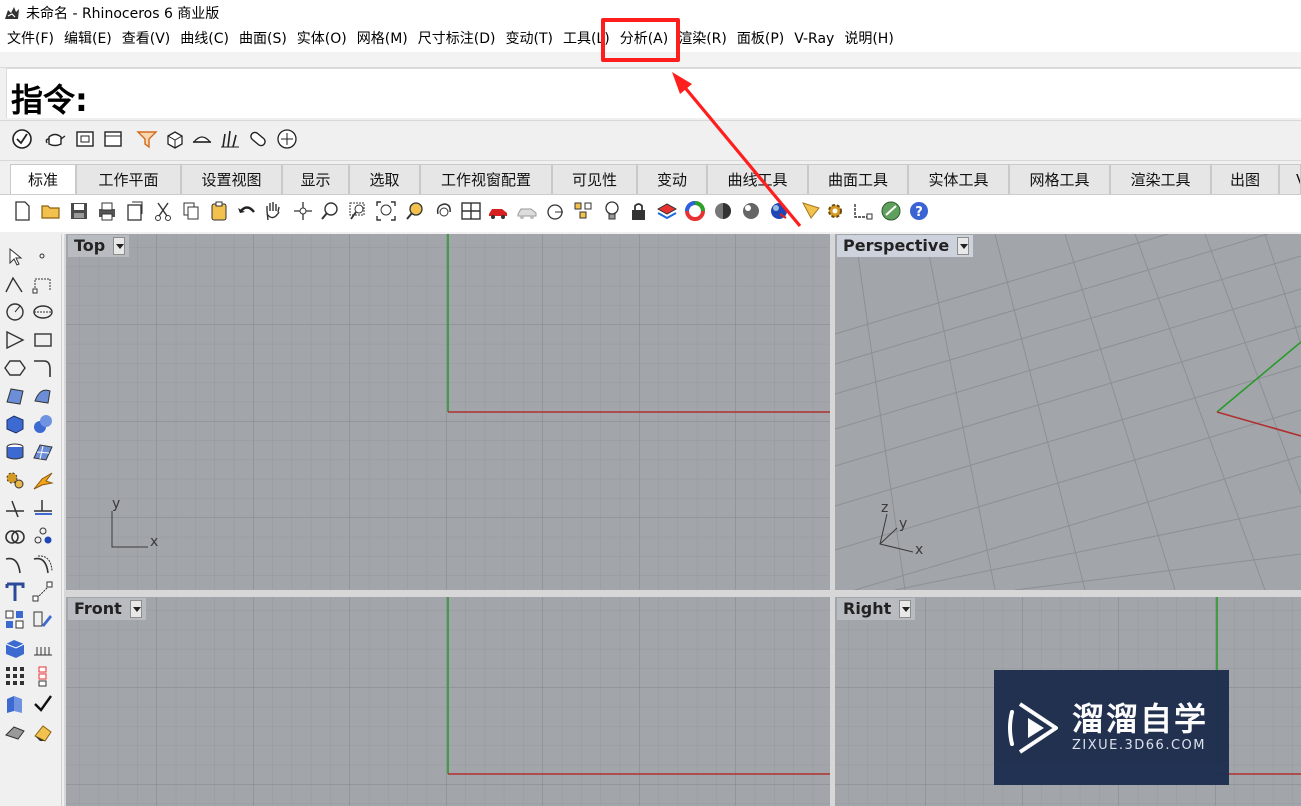 The width and height of the screenshot is (1301, 806). What do you see at coordinates (43, 396) in the screenshot?
I see `surface-patch-icon` at bounding box center [43, 396].